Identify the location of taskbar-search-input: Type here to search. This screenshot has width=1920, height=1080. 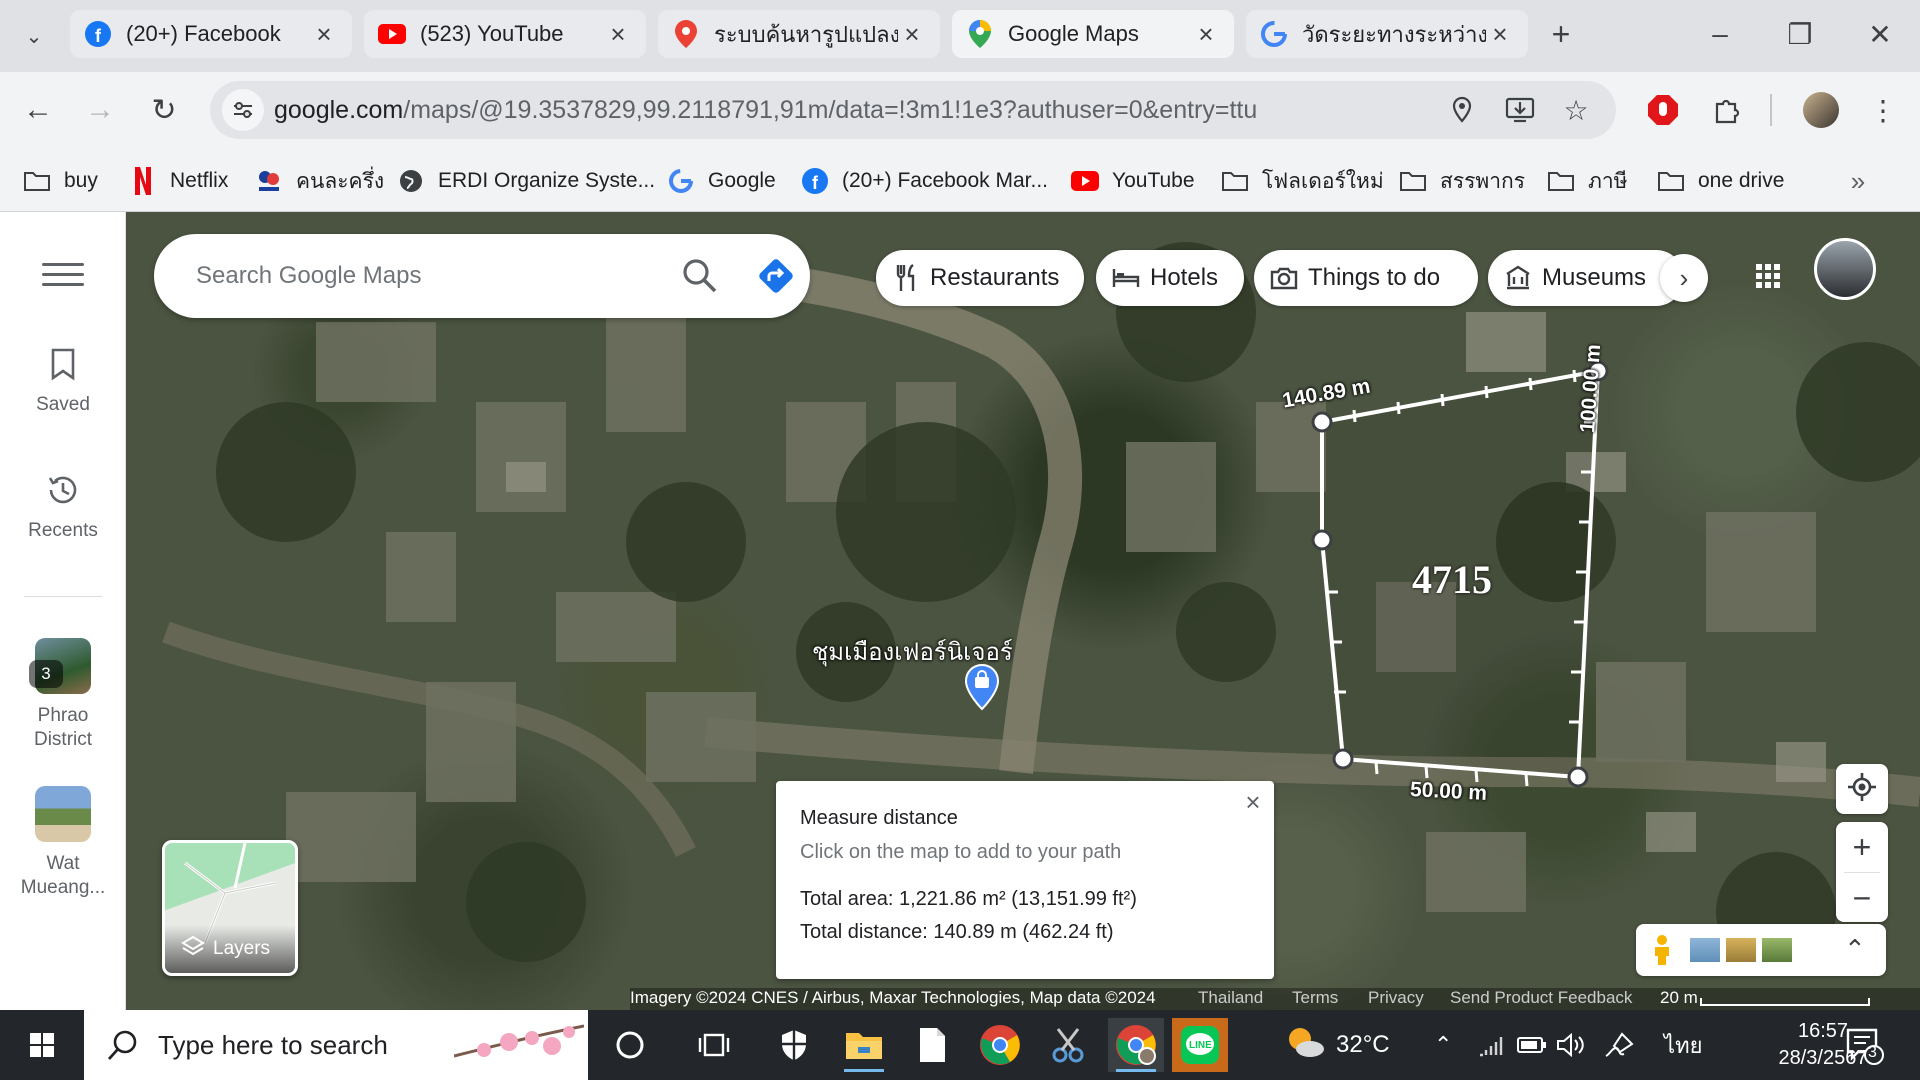
(273, 1045).